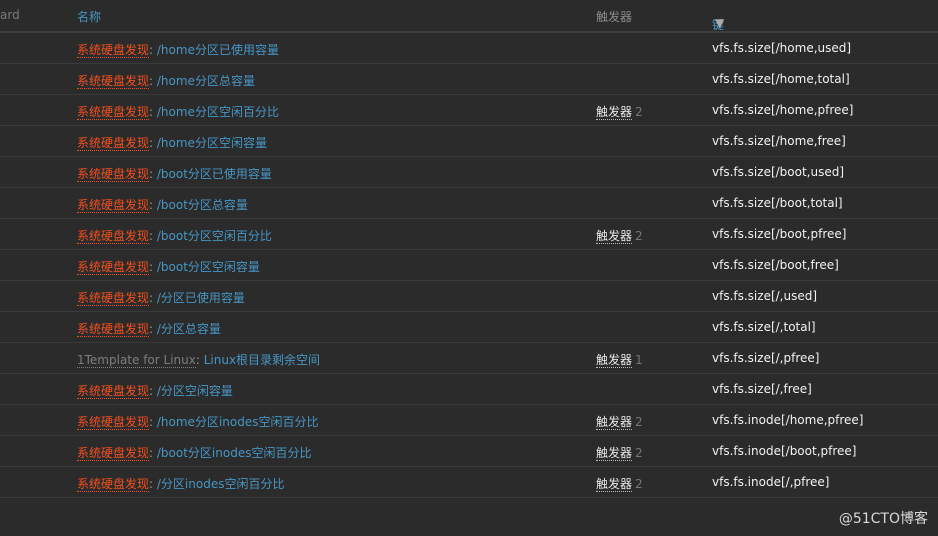 This screenshot has height=536, width=938. I want to click on item-name-cell: 系统硬盘发现: /home分区空闲容量, so click(172, 142).